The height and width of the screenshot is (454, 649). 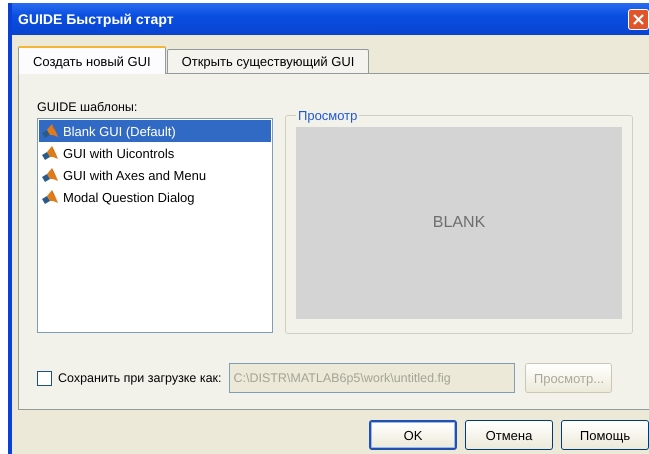 What do you see at coordinates (92, 60) in the screenshot?
I see `tab: Создать новый GUI` at bounding box center [92, 60].